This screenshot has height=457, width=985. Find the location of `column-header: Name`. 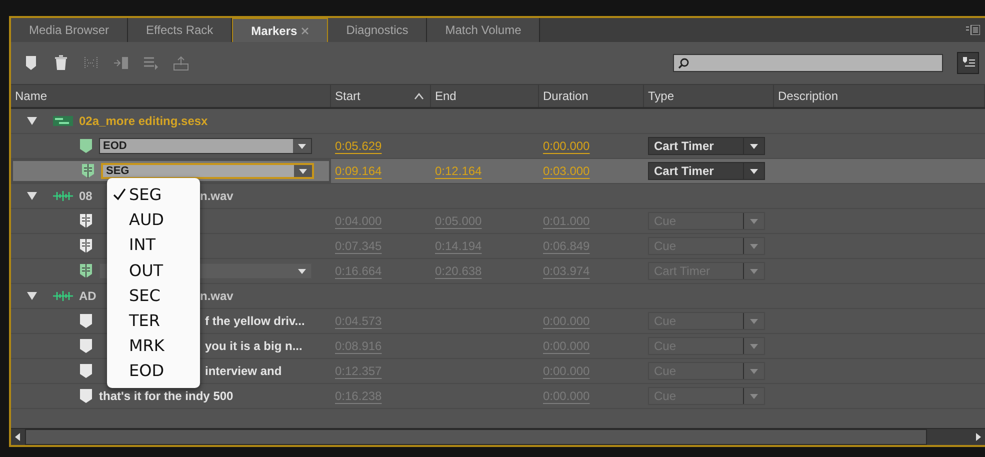

column-header: Name is located at coordinates (31, 96).